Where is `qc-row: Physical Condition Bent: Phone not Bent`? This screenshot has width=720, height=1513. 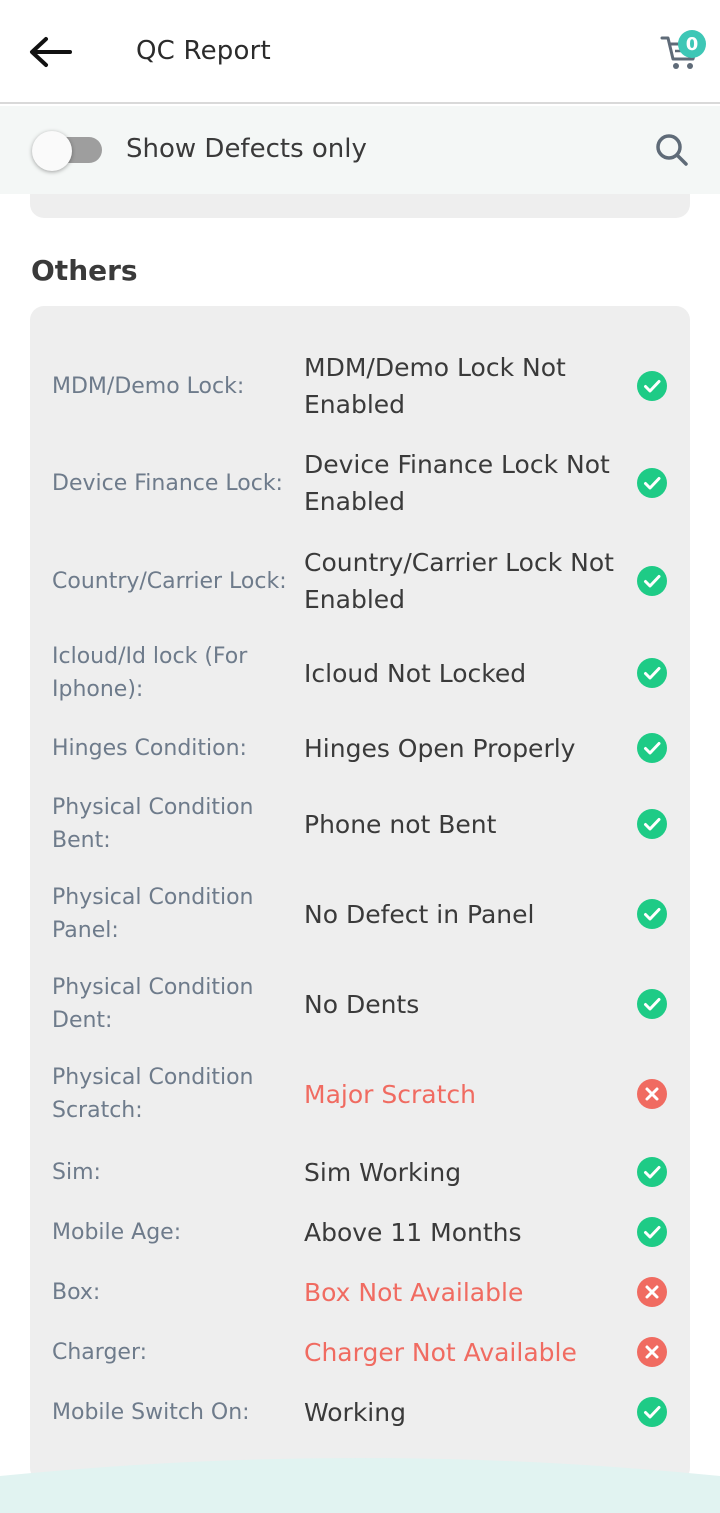 qc-row: Physical Condition Bent: Phone not Bent is located at coordinates (360, 824).